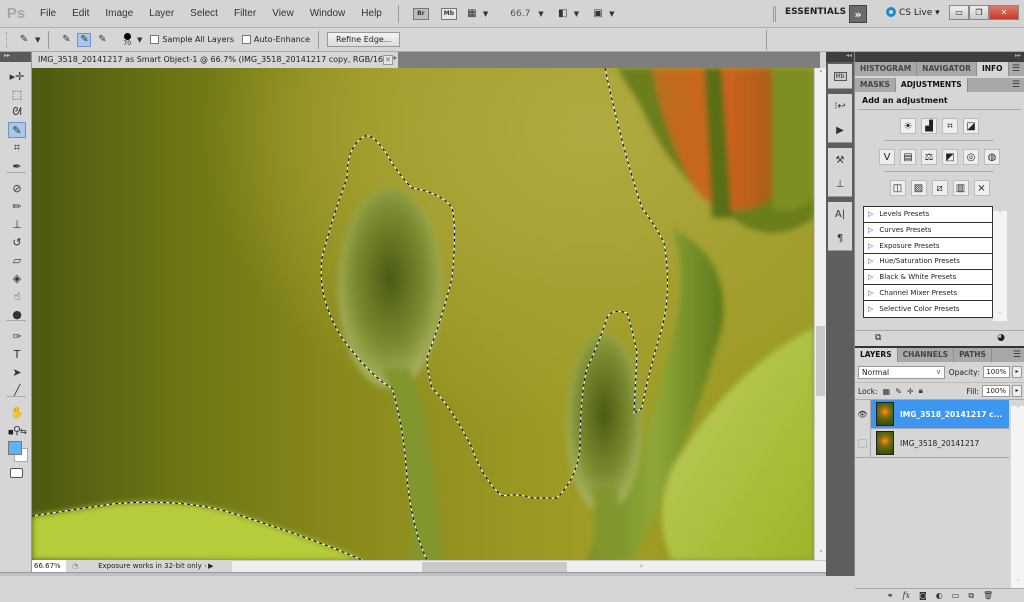 Image resolution: width=1024 pixels, height=602 pixels. What do you see at coordinates (66, 40) in the screenshot?
I see `new-selection-icon: ✎` at bounding box center [66, 40].